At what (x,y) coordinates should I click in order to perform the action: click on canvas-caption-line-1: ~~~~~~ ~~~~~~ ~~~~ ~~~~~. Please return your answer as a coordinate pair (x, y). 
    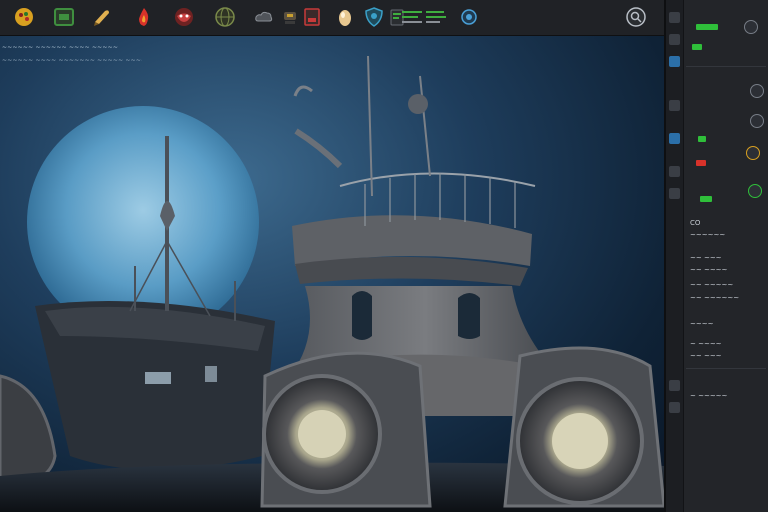
    Looking at the image, I should click on (60, 47).